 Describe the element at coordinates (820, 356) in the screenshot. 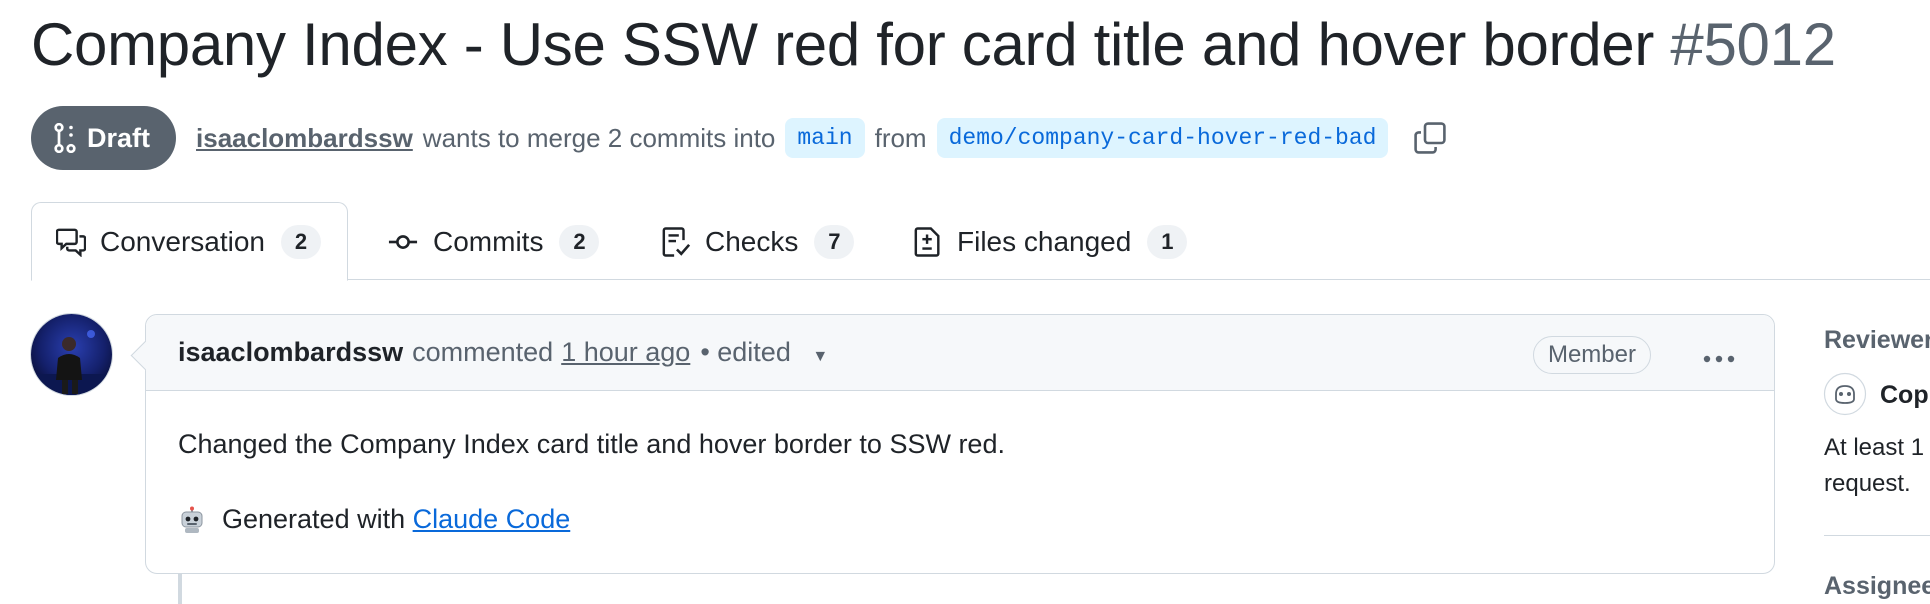

I see `triangle-down-icon: ▼` at that location.